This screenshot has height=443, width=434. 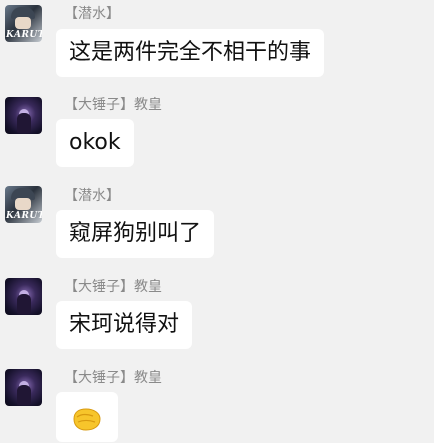 I want to click on message-bubble-emoji, so click(x=87, y=417).